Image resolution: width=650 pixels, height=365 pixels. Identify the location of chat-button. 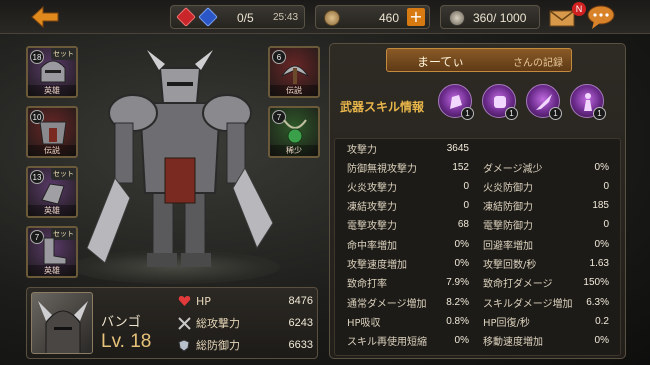
(601, 17).